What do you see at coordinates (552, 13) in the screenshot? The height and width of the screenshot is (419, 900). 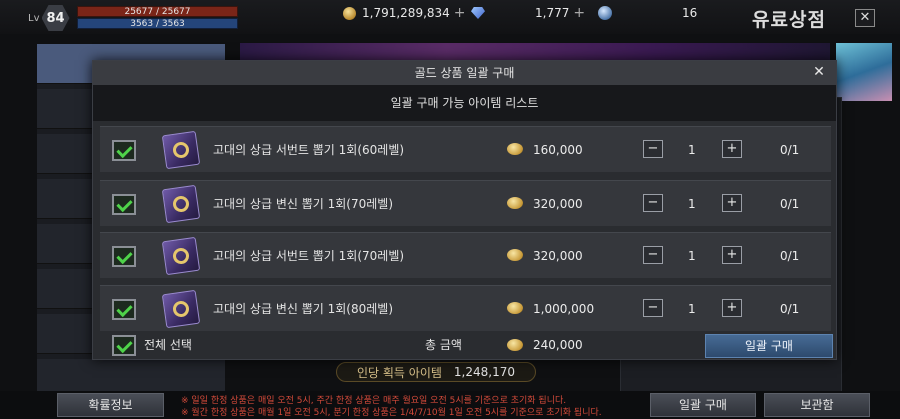 I see `diamond-amount: 1,777` at bounding box center [552, 13].